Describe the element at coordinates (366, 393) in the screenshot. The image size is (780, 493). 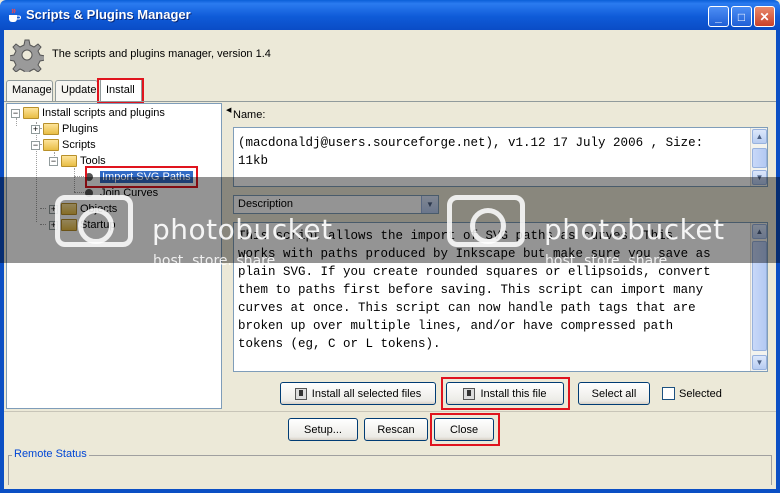
I see `install-all-selected-label: Install all selected files` at that location.